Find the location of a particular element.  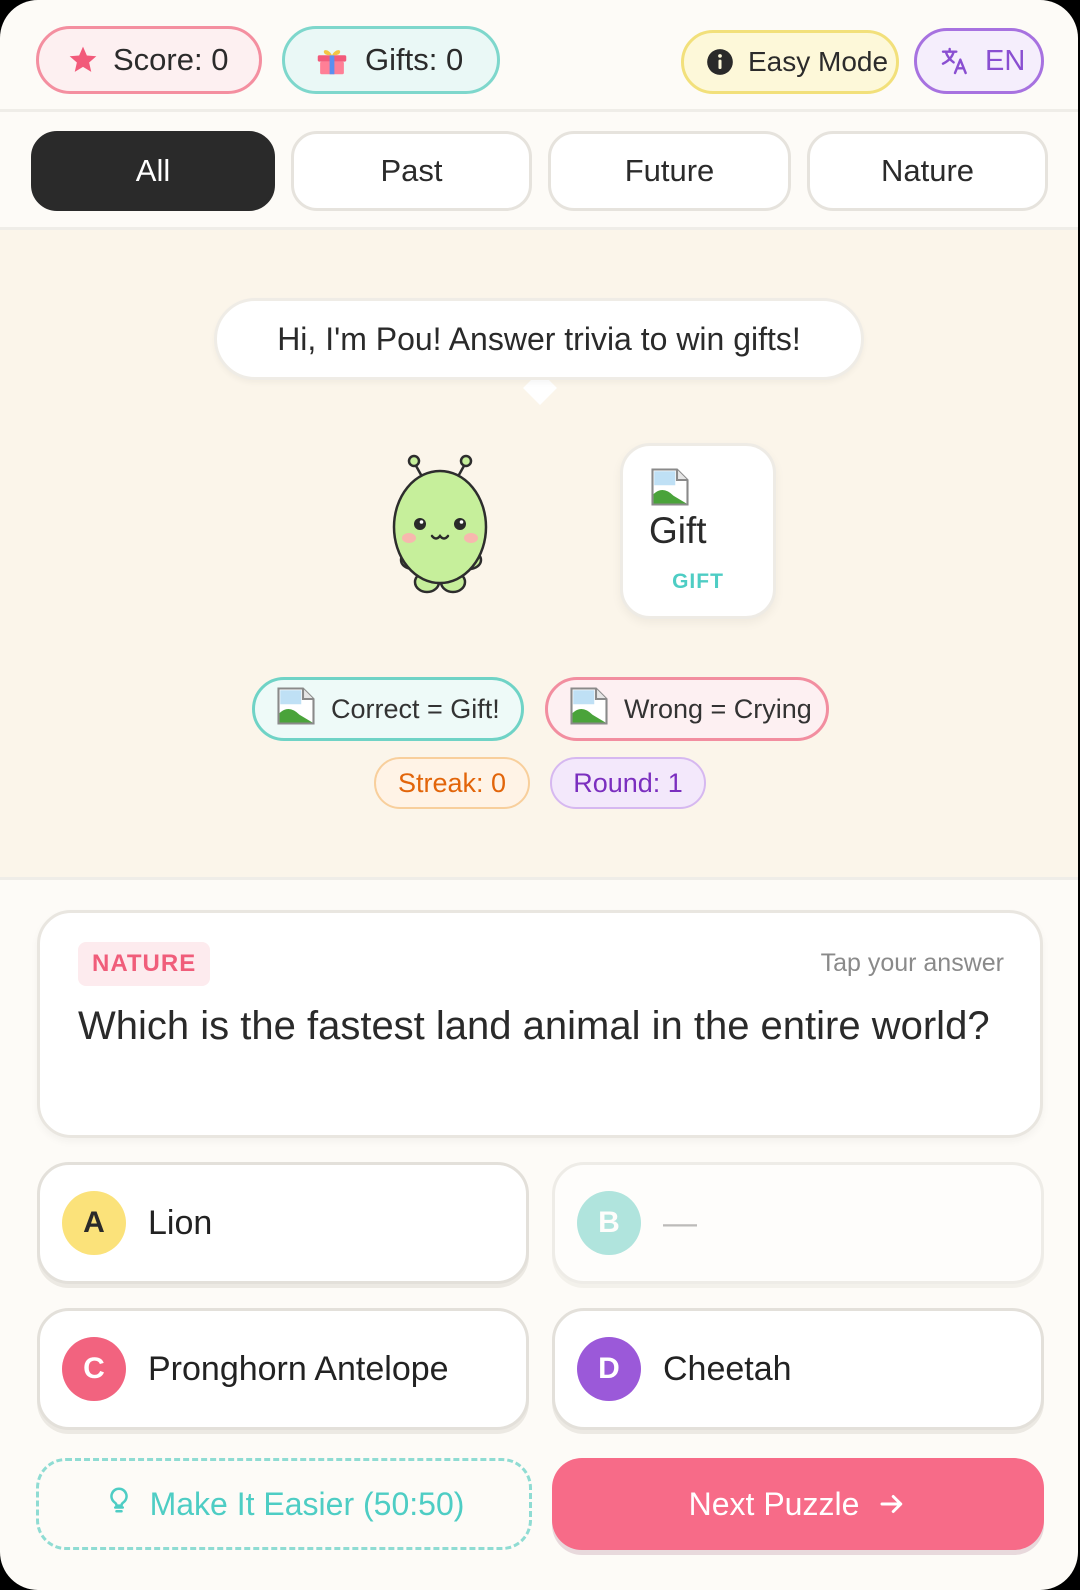

answer-letter: A is located at coordinates (94, 1223).